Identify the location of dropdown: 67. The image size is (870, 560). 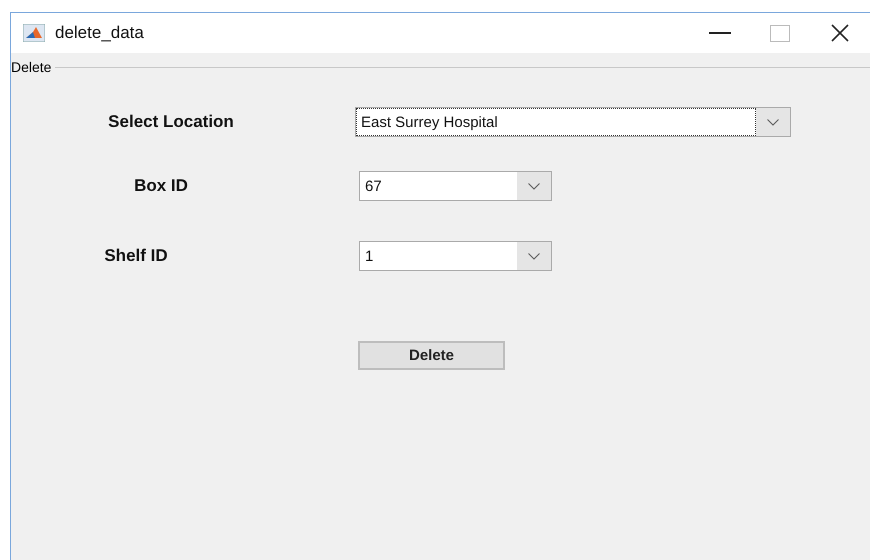
(455, 186).